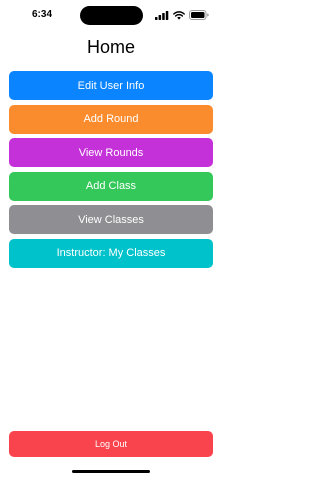 The image size is (320, 480). Describe the element at coordinates (179, 15) in the screenshot. I see `wifi-icon` at that location.